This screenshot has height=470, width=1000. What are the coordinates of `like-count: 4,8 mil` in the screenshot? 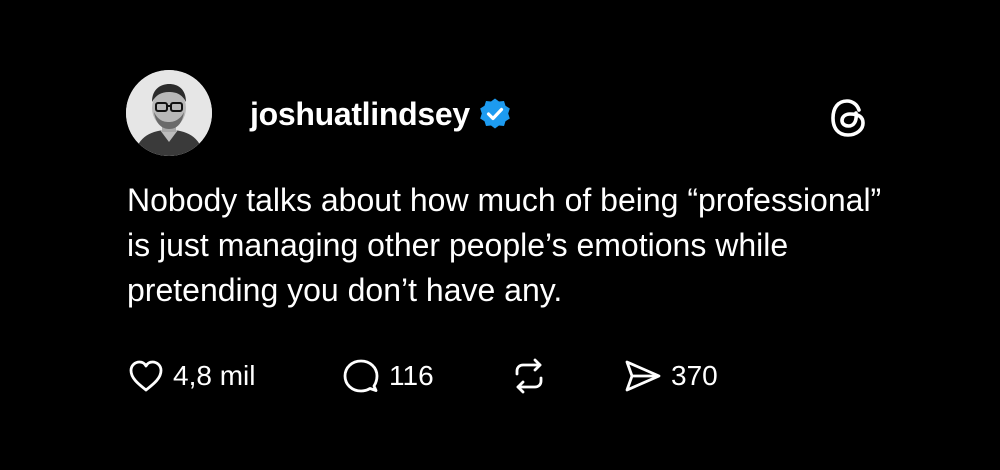 It's located at (214, 375).